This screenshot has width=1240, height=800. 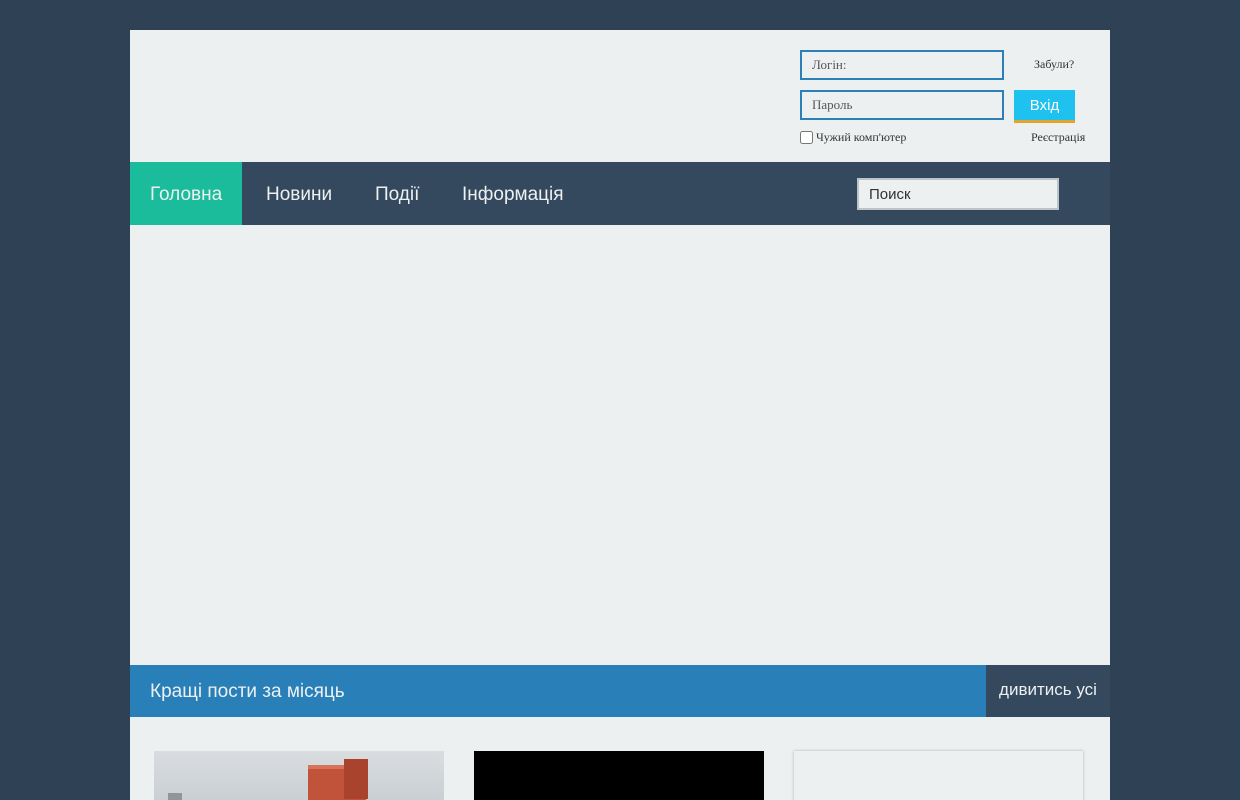 I want to click on main-nav: Головна Новини Події Інформація, so click(x=620, y=193).